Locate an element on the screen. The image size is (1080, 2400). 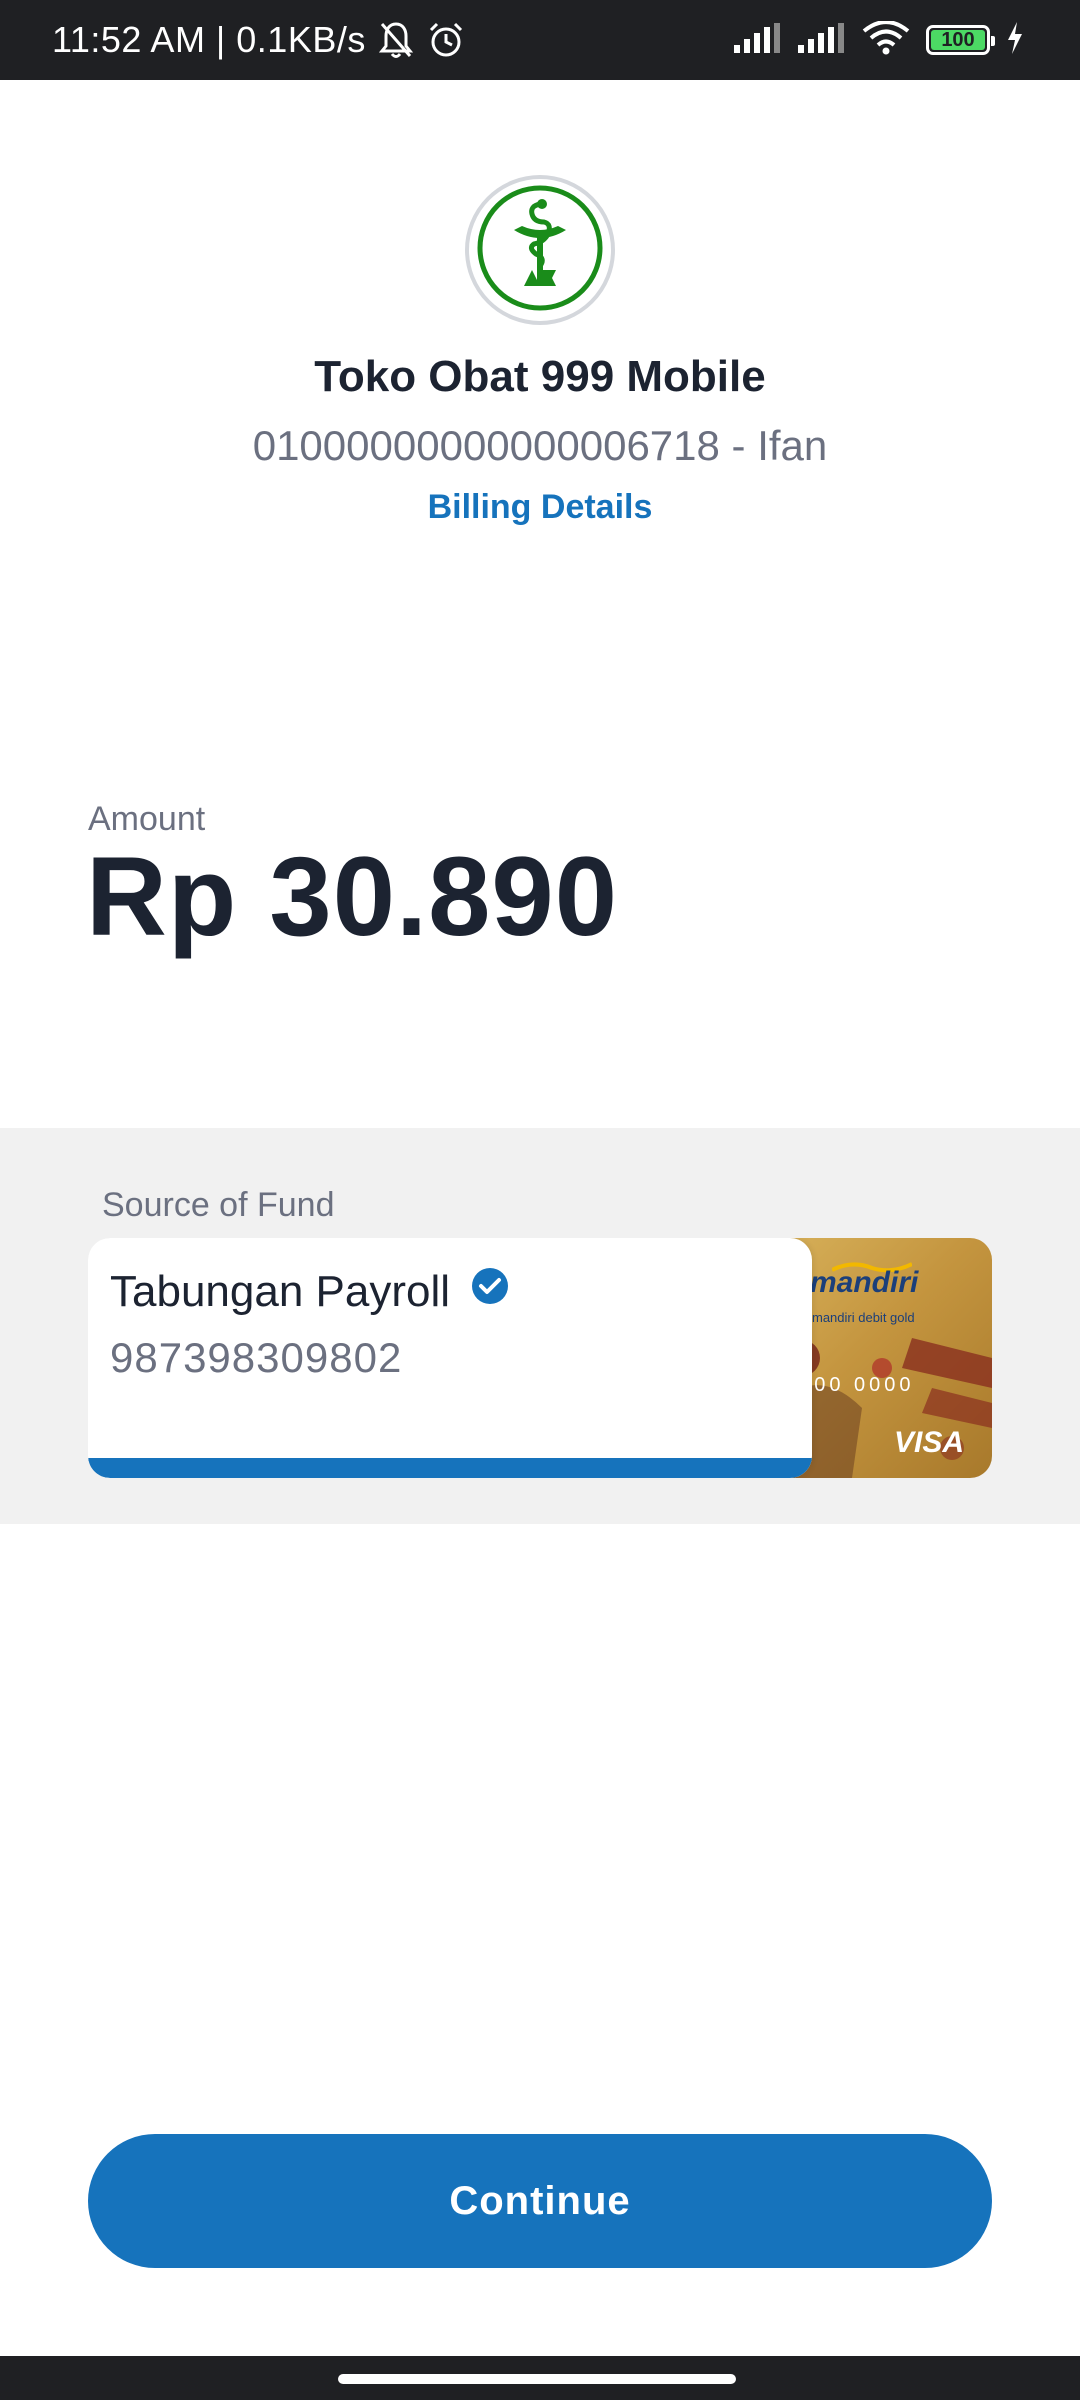
status-left: 11:52 AM | 0.1KB/s is located at coordinates (259, 40).